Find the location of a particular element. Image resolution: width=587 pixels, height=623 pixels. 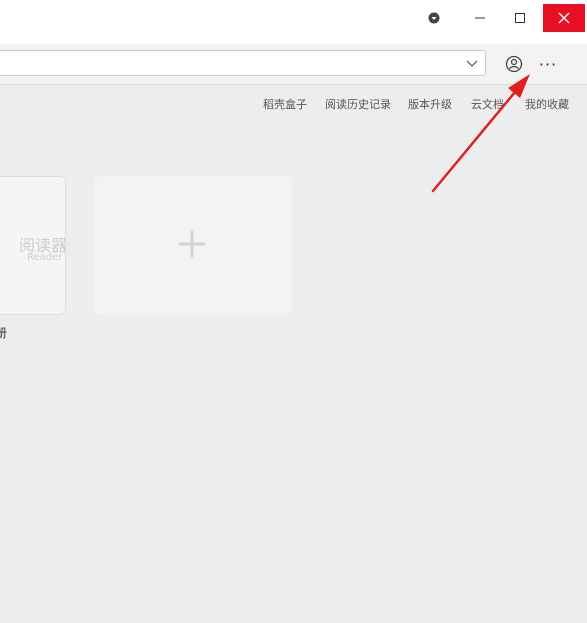

top-links: 稻壳盒子 阅读历史记录 版本升级 云文档 我的收藏 is located at coordinates (293, 105).